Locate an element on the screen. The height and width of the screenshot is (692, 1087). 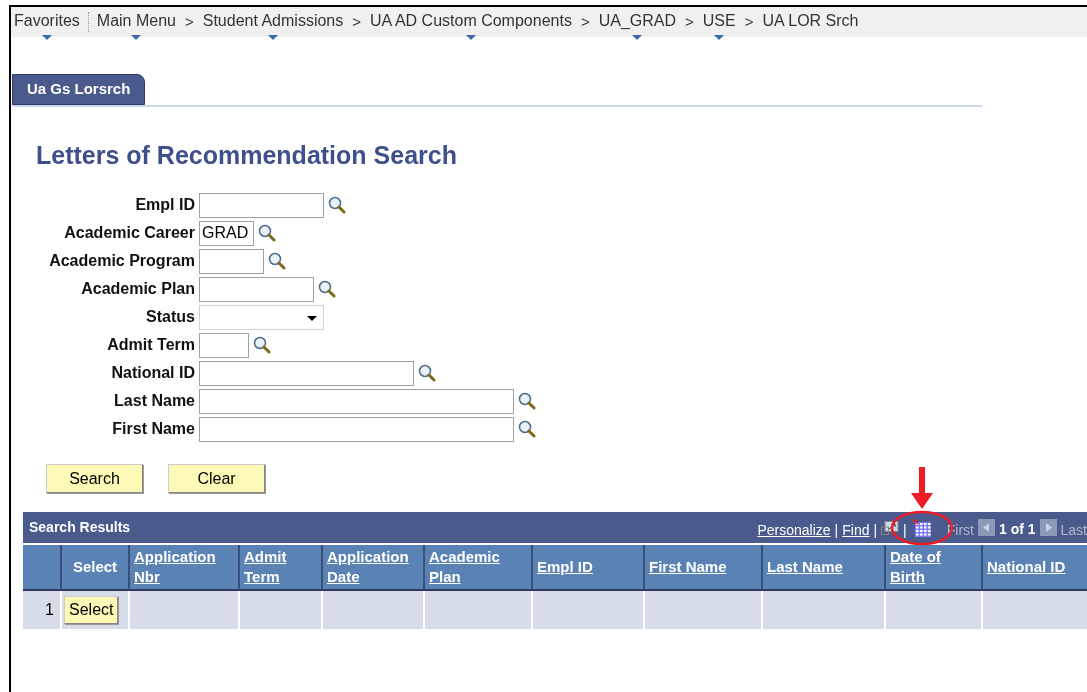
column-header: First Name is located at coordinates (704, 567).